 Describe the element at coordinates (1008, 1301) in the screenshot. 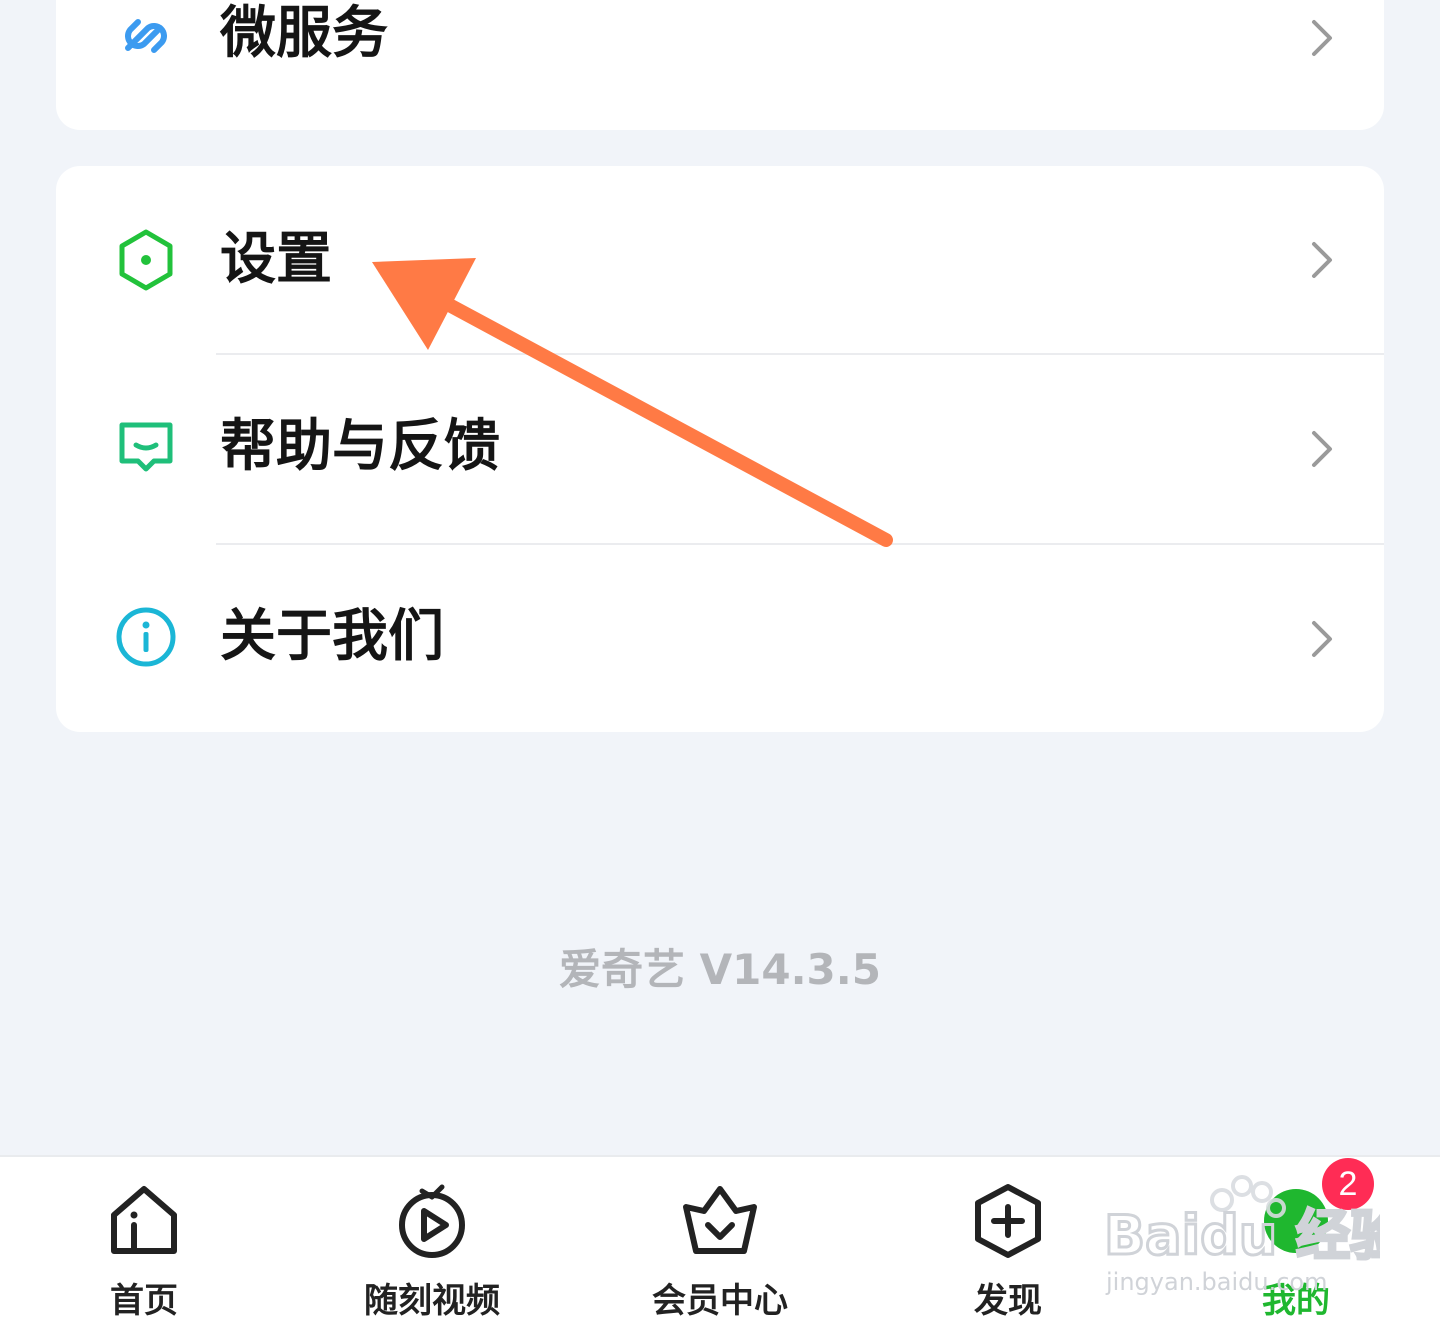

I see `tab-label: 发现` at that location.